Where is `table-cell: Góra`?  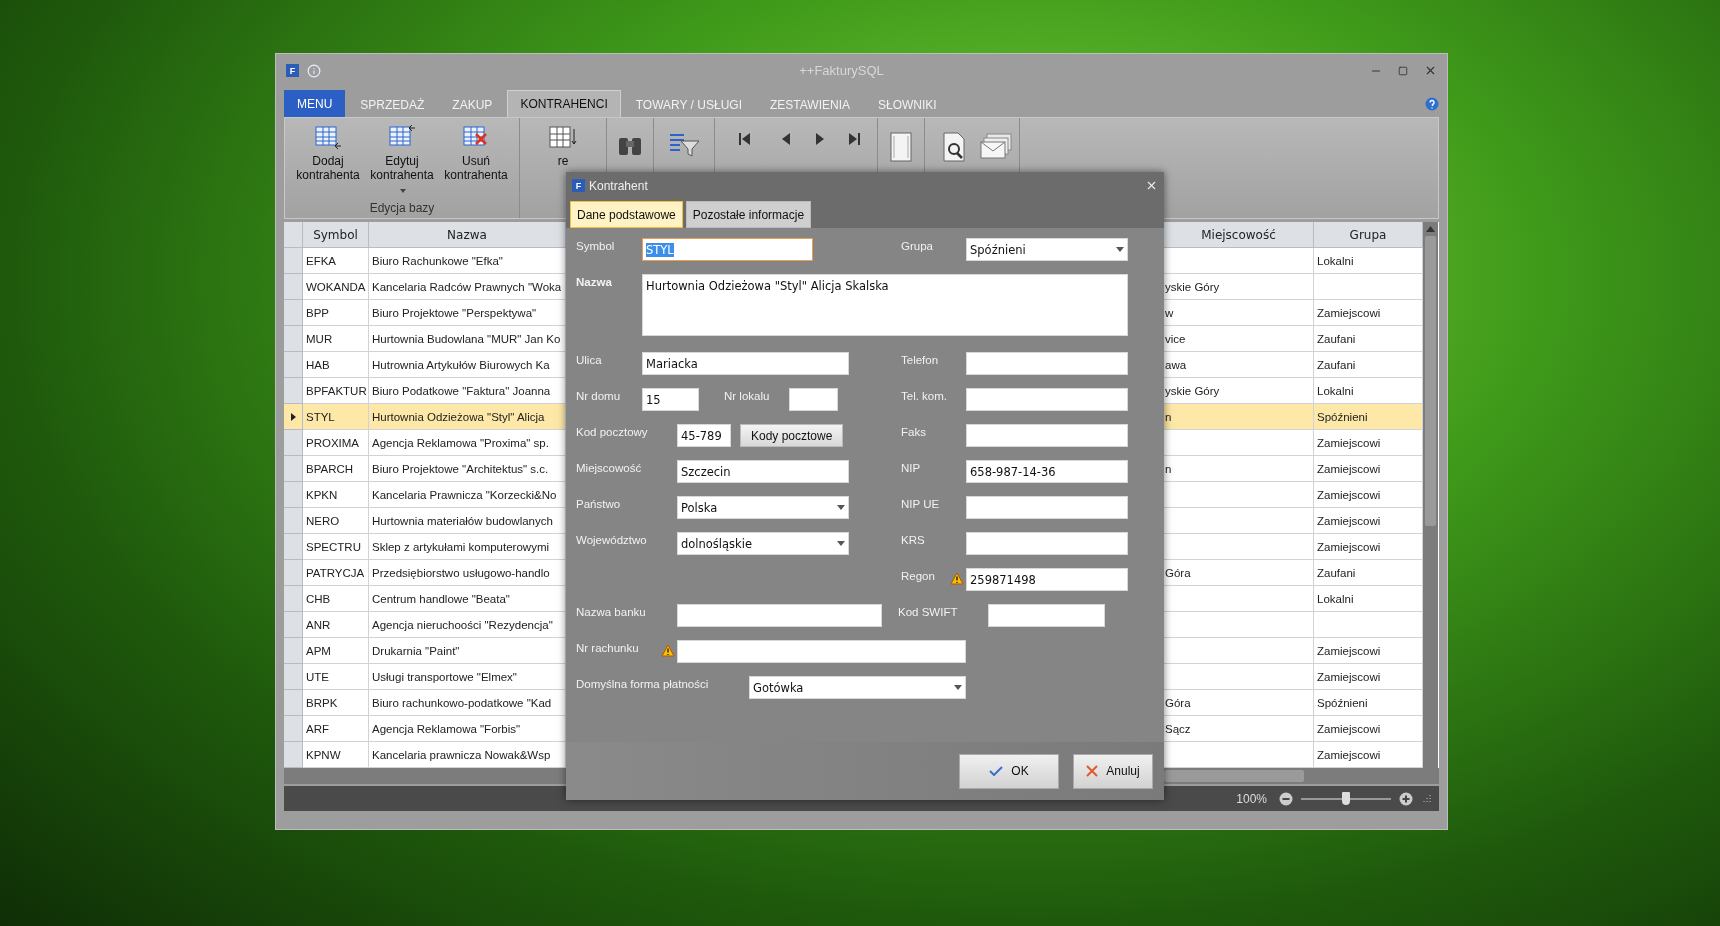 table-cell: Góra is located at coordinates (1239, 573).